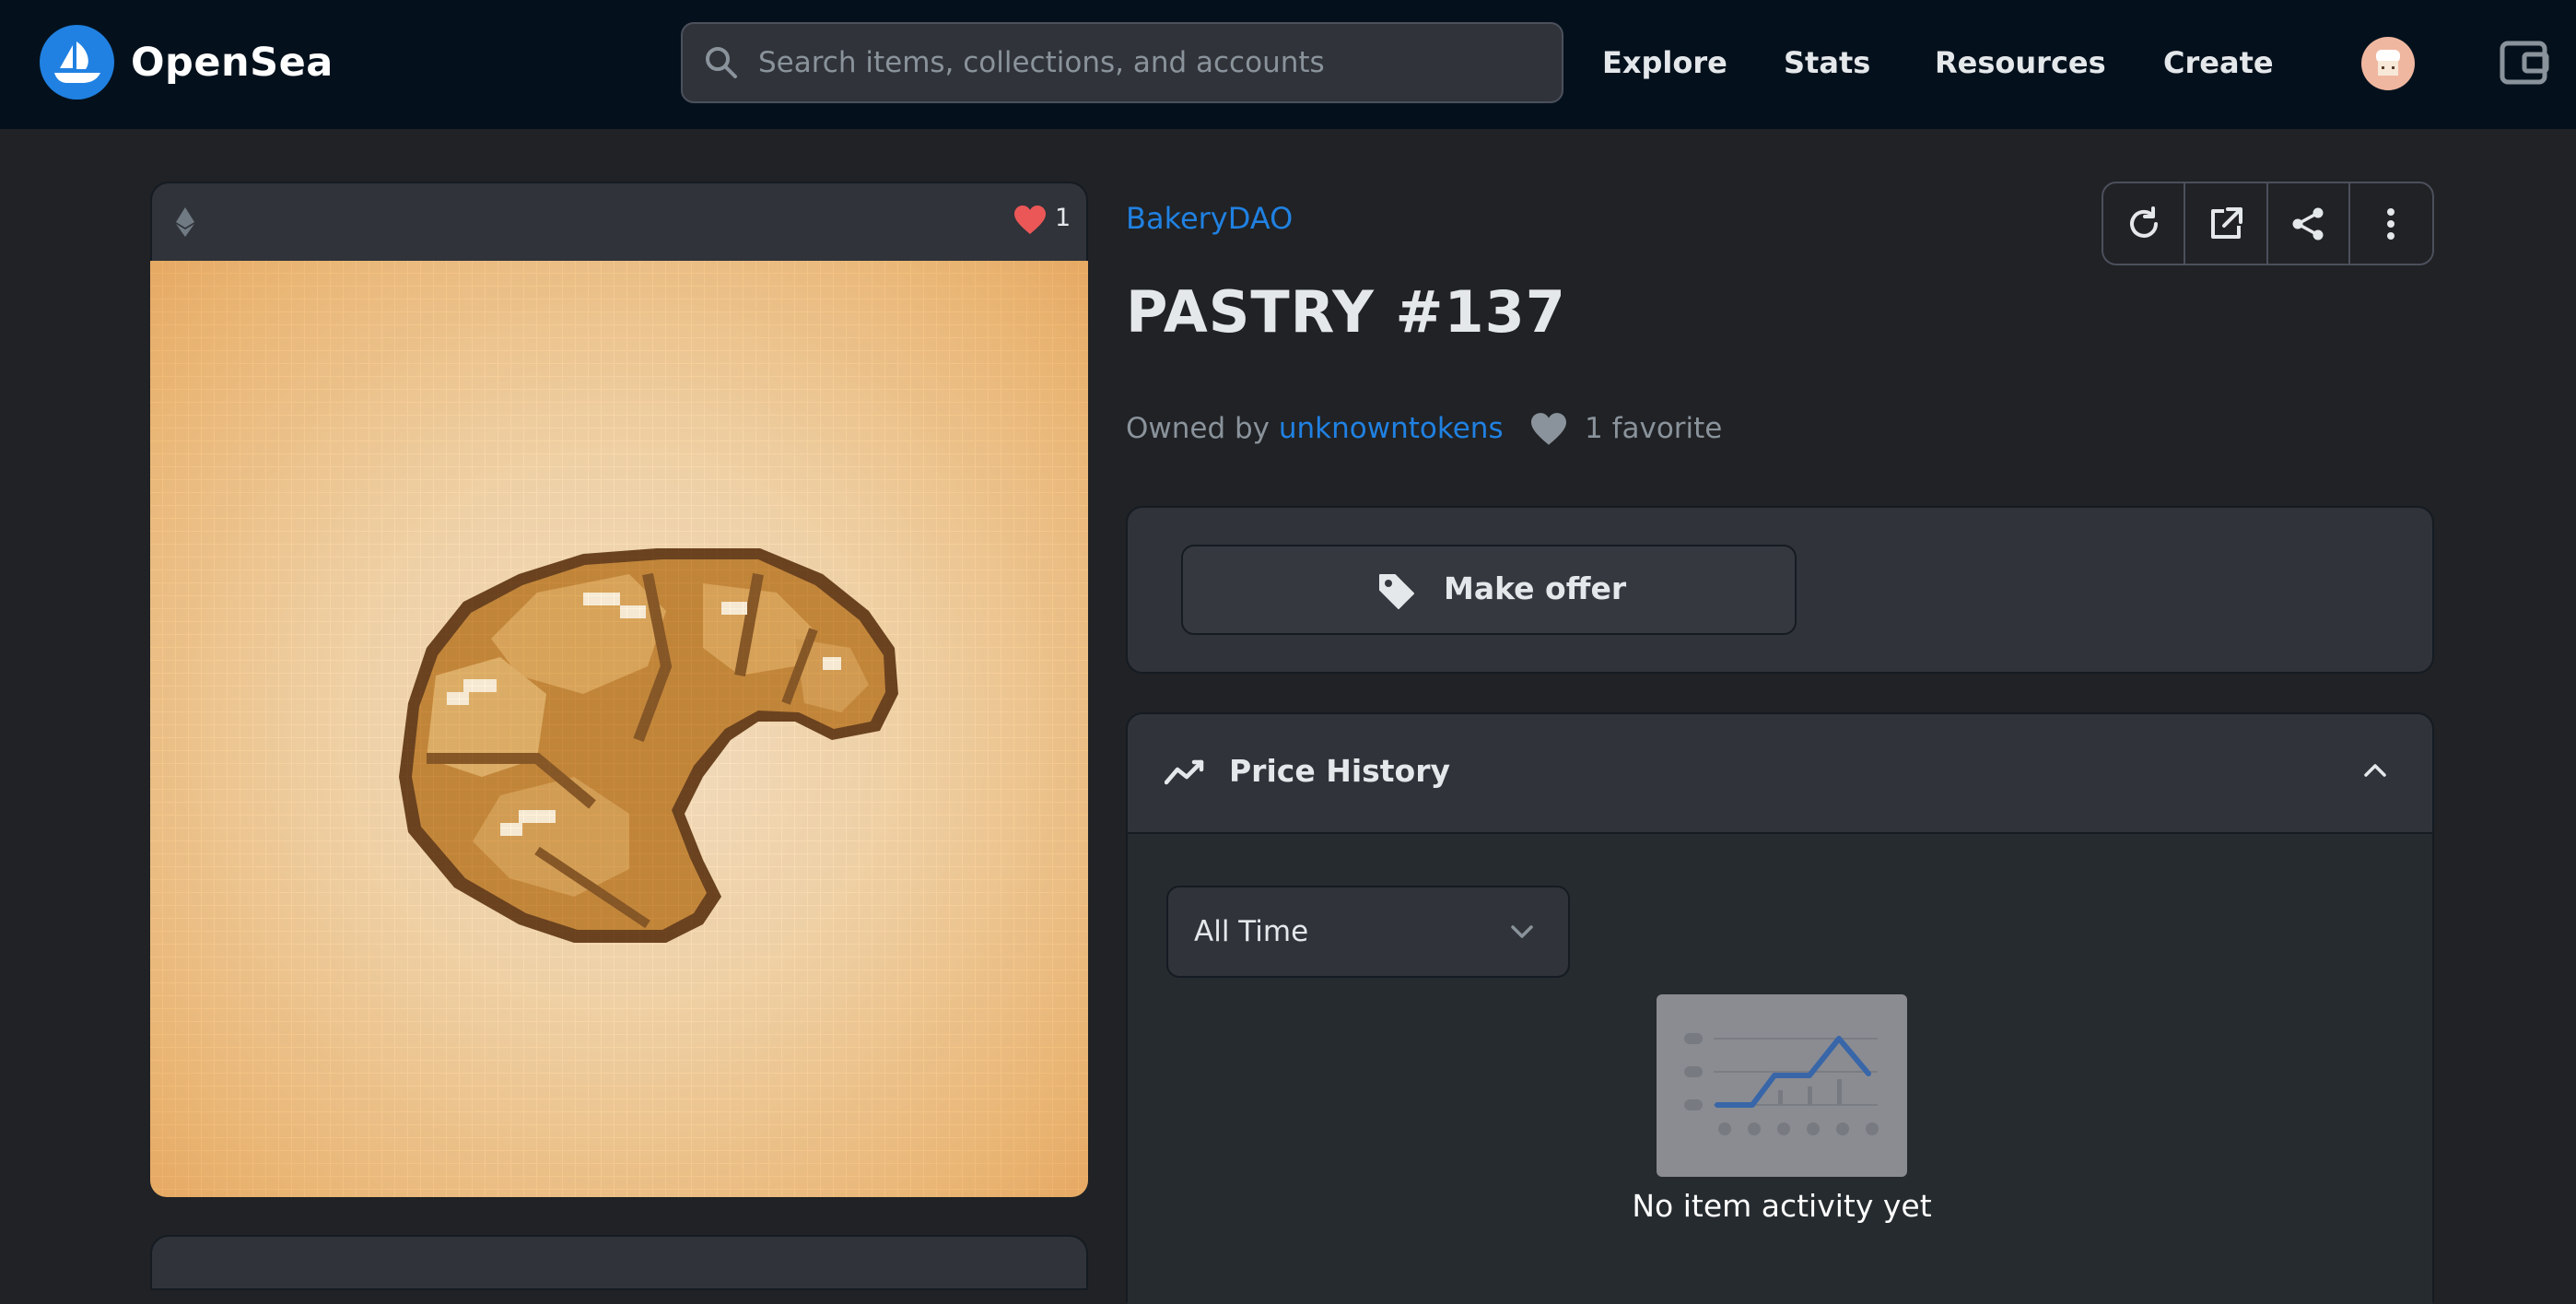 Image resolution: width=2576 pixels, height=1304 pixels. Describe the element at coordinates (1654, 428) in the screenshot. I see `favorites-count-label: 1 favorite` at that location.